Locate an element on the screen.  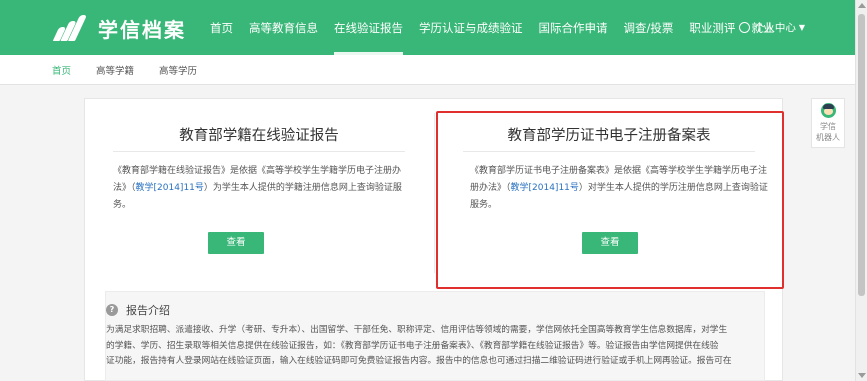
subnav-home: 首页 is located at coordinates (61, 70).